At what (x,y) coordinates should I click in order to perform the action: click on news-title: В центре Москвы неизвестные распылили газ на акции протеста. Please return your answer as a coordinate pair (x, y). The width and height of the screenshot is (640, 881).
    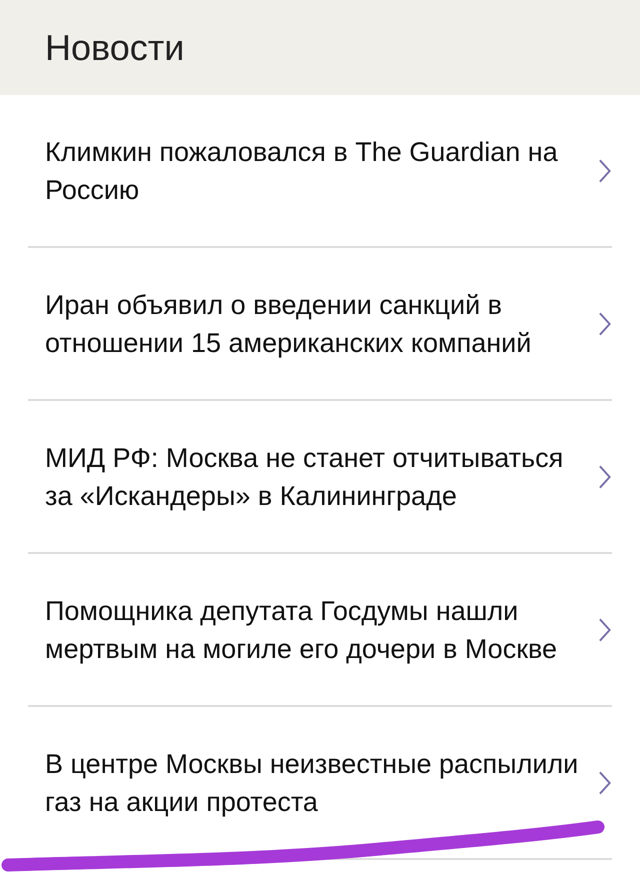
    Looking at the image, I should click on (312, 783).